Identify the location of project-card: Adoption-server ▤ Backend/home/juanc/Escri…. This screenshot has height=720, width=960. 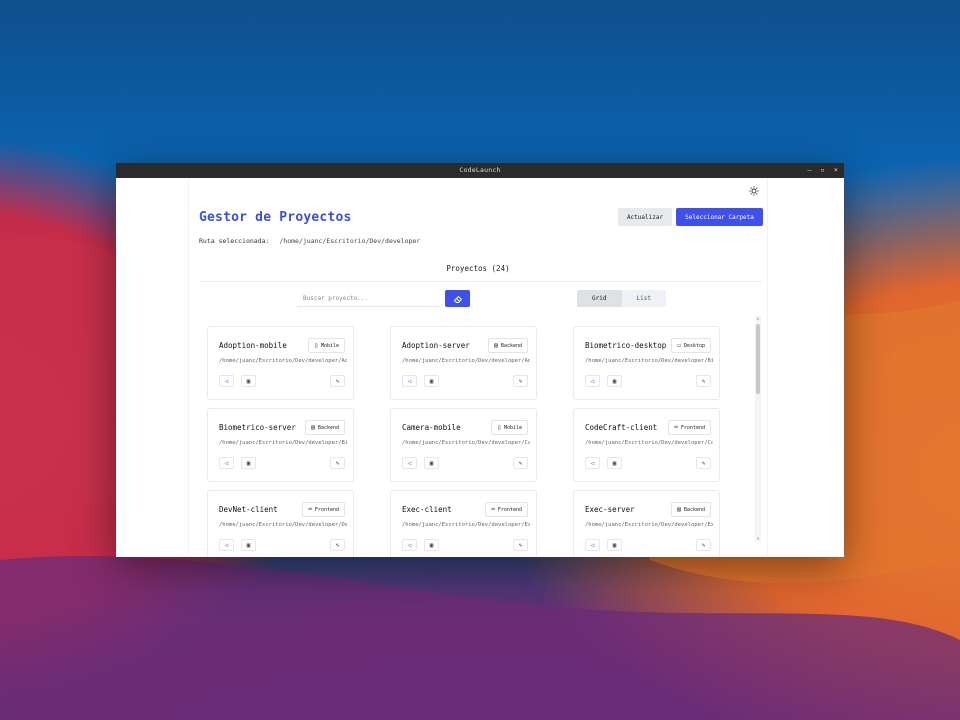
(463, 363).